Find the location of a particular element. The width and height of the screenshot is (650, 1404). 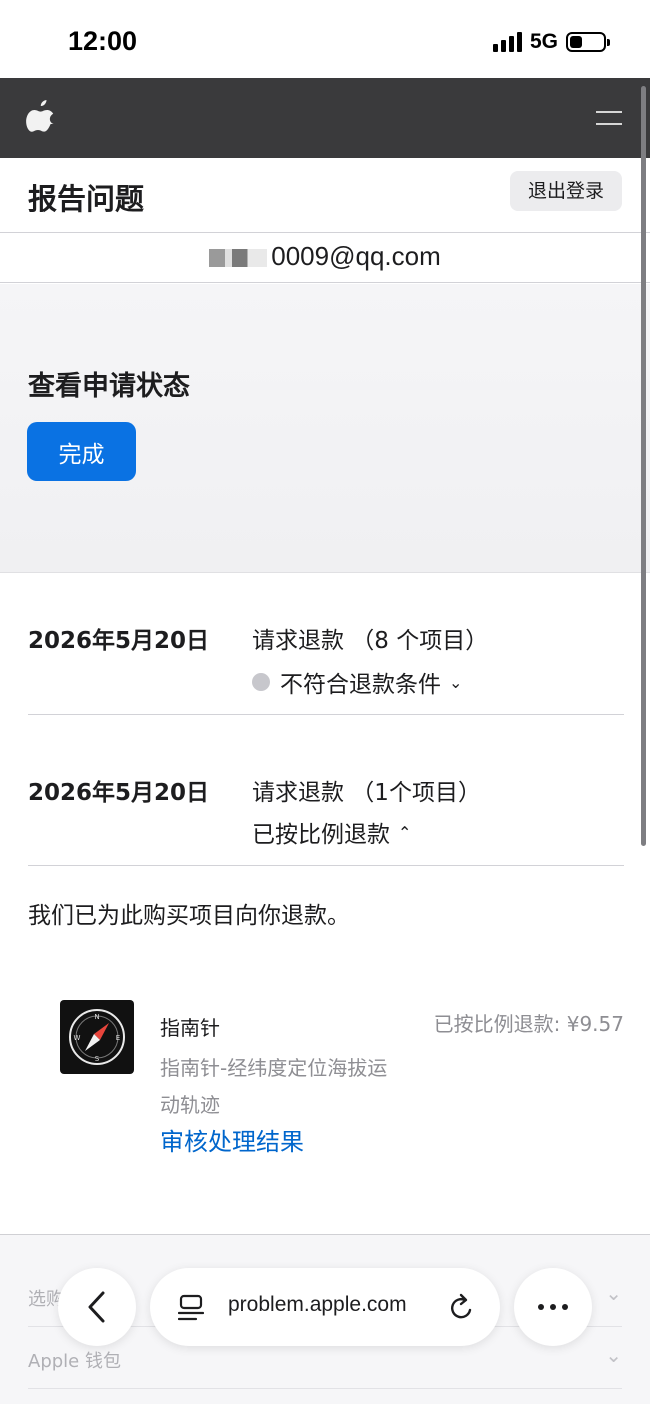

refund-amount: 已按比例退款: ¥9.57 is located at coordinates (528, 1024).